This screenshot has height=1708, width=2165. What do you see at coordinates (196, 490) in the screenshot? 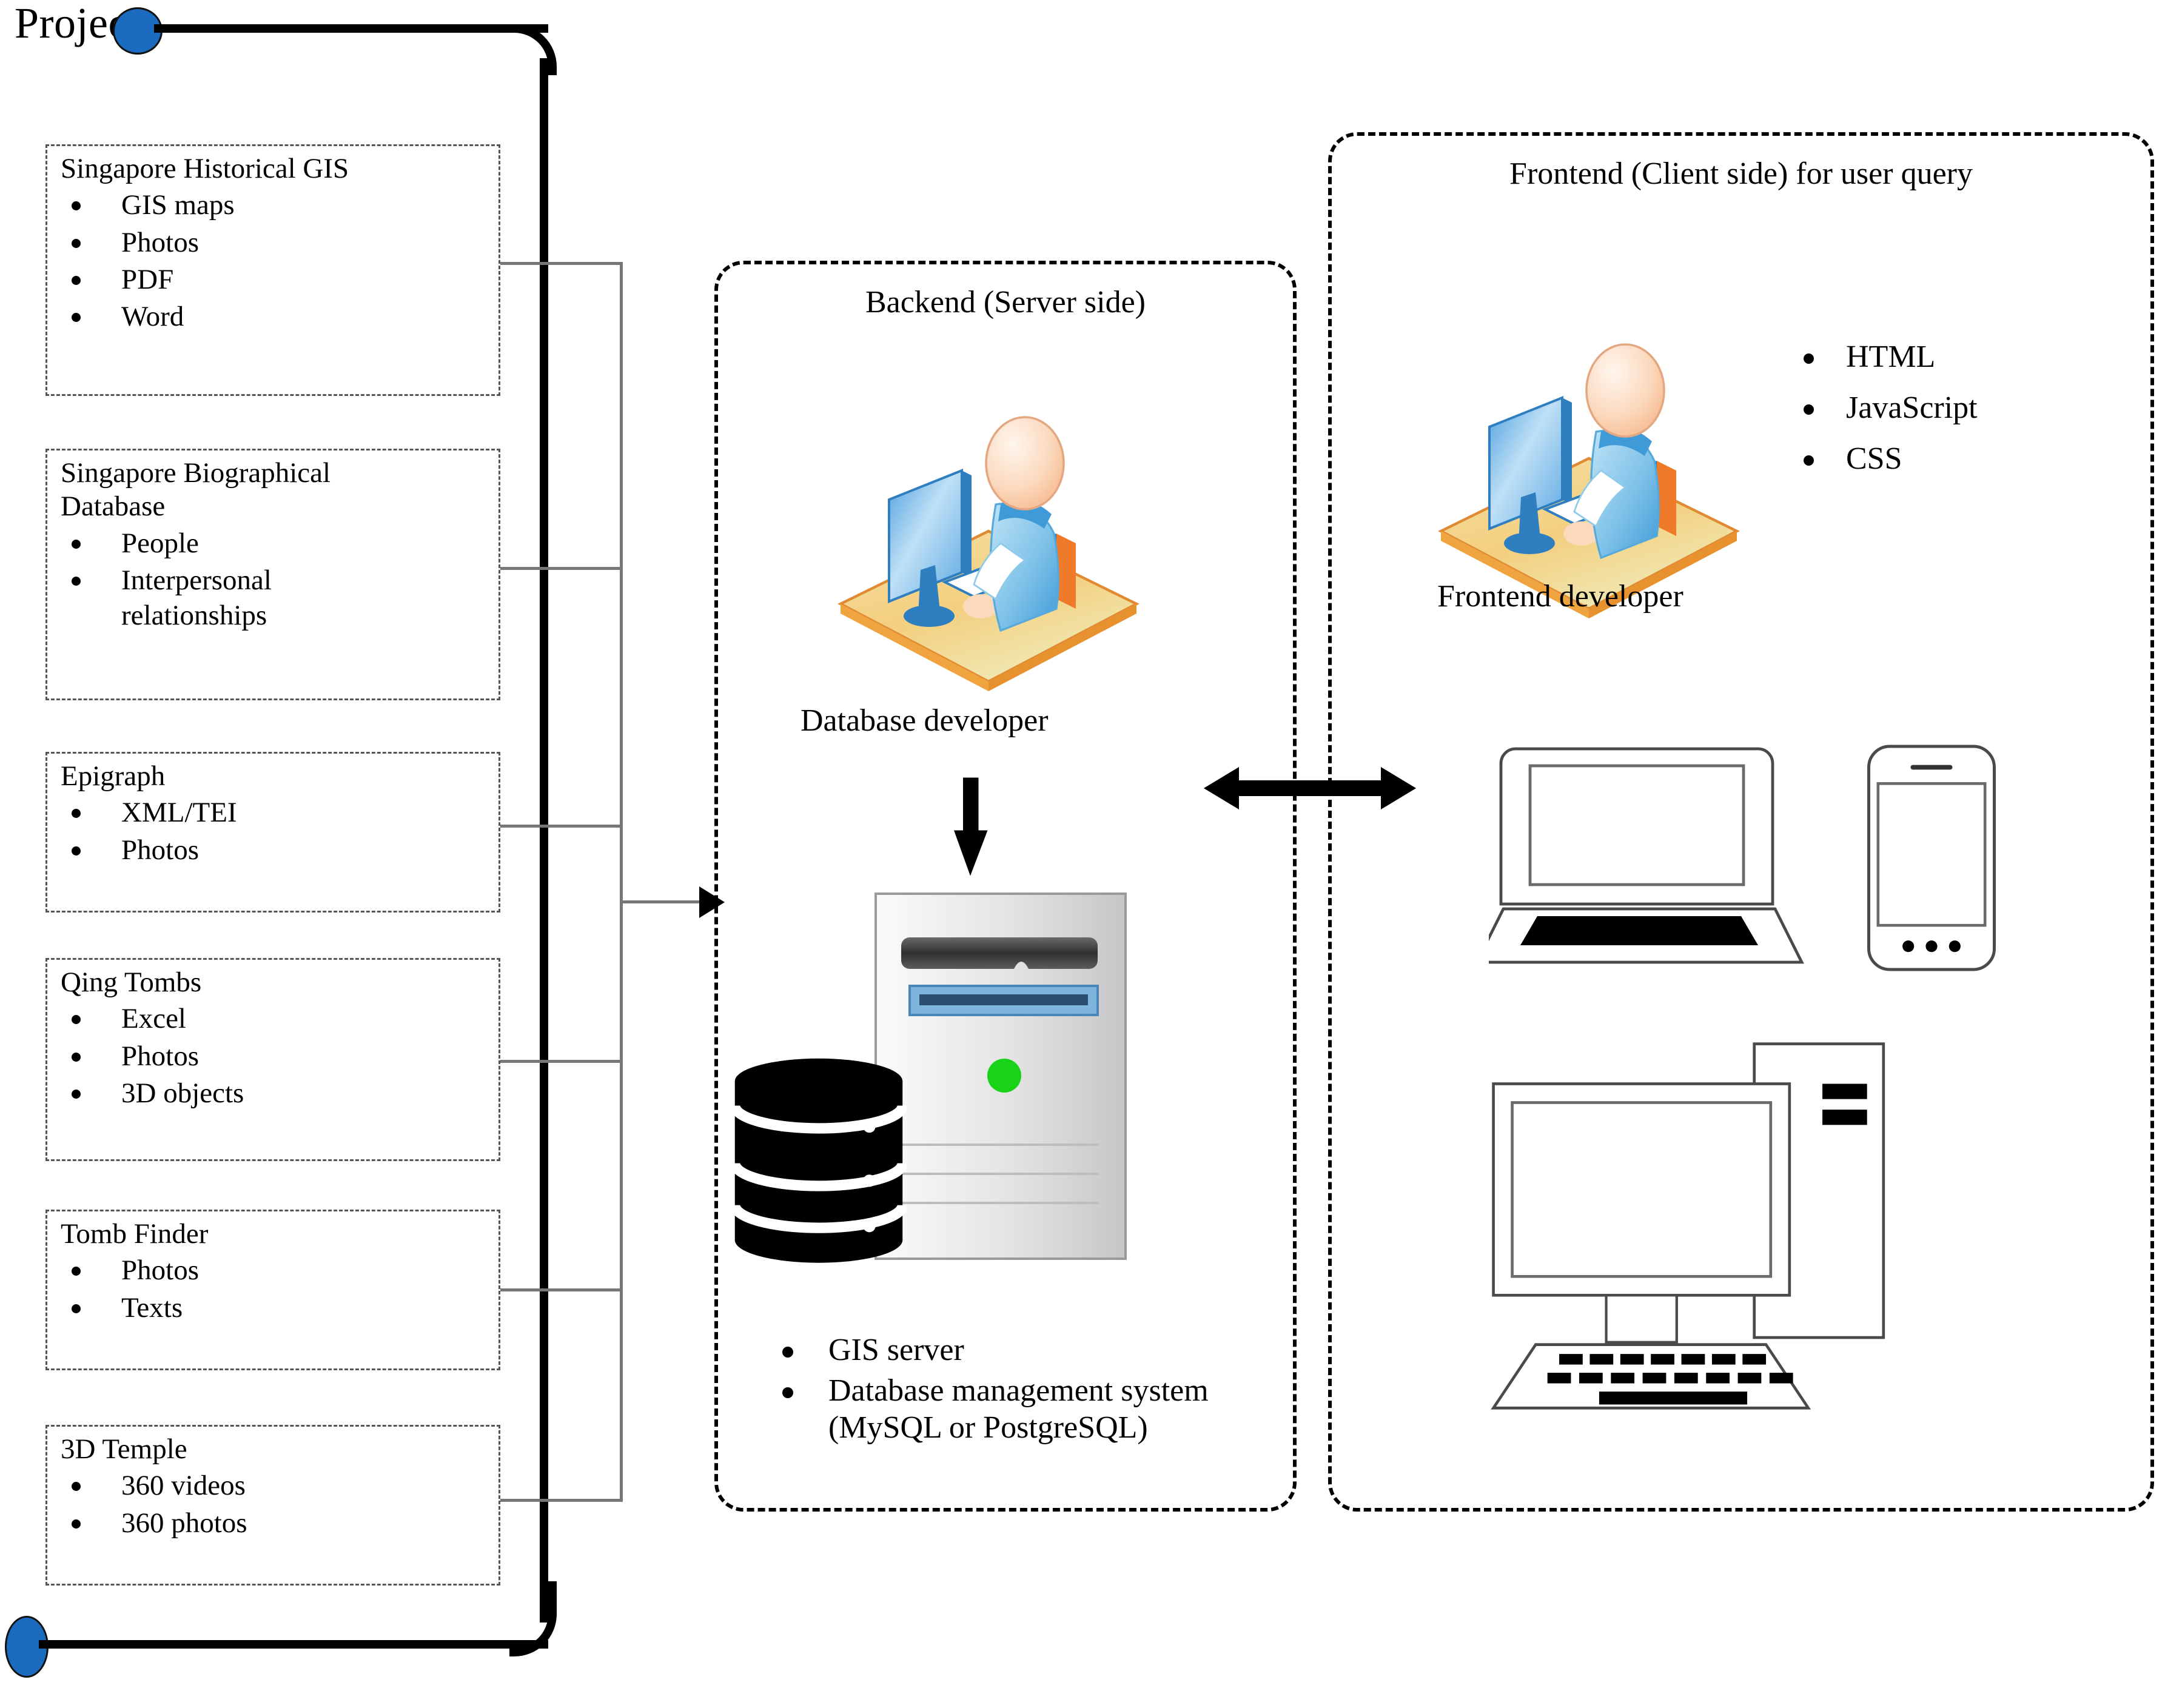
I see `project-card-title: Singapore Biographical Database` at bounding box center [196, 490].